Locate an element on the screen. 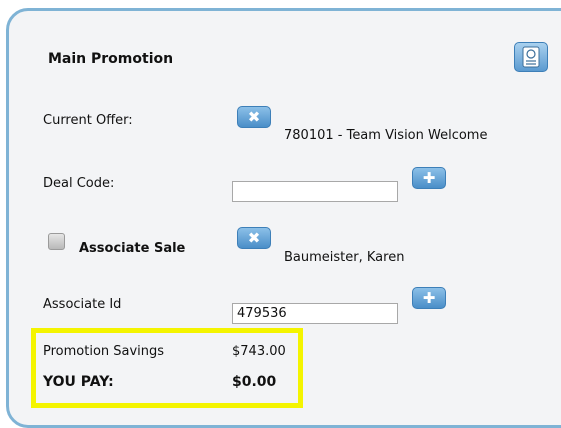 The width and height of the screenshot is (561, 428). remove-associate-button: ✖ is located at coordinates (254, 238).